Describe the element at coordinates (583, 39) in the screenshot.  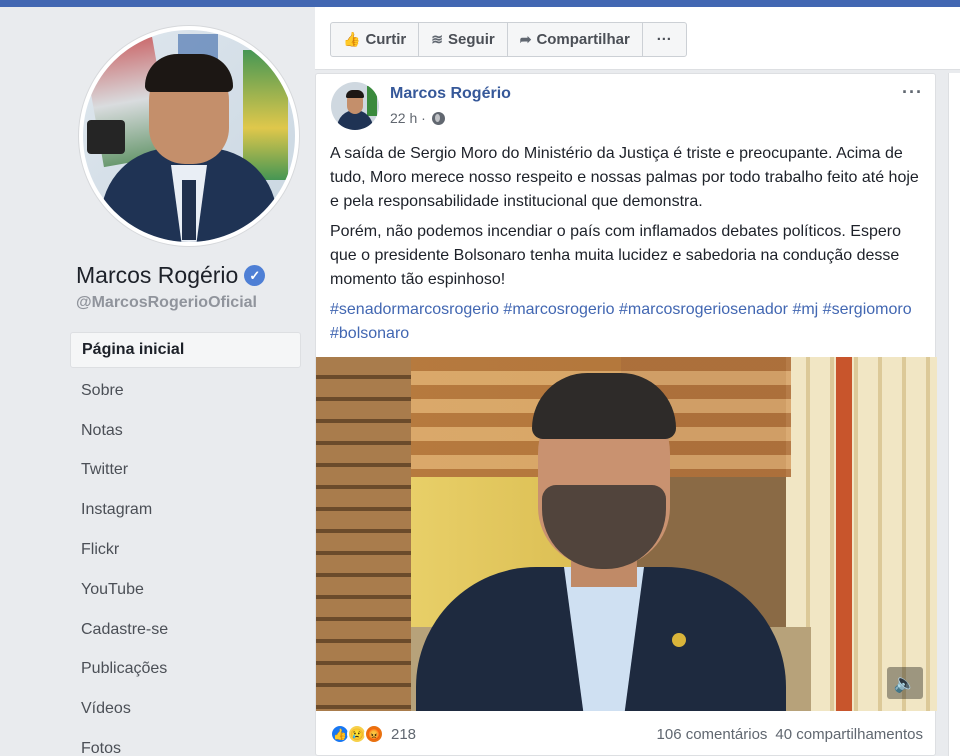
I see `share-label: Compartilhar` at that location.